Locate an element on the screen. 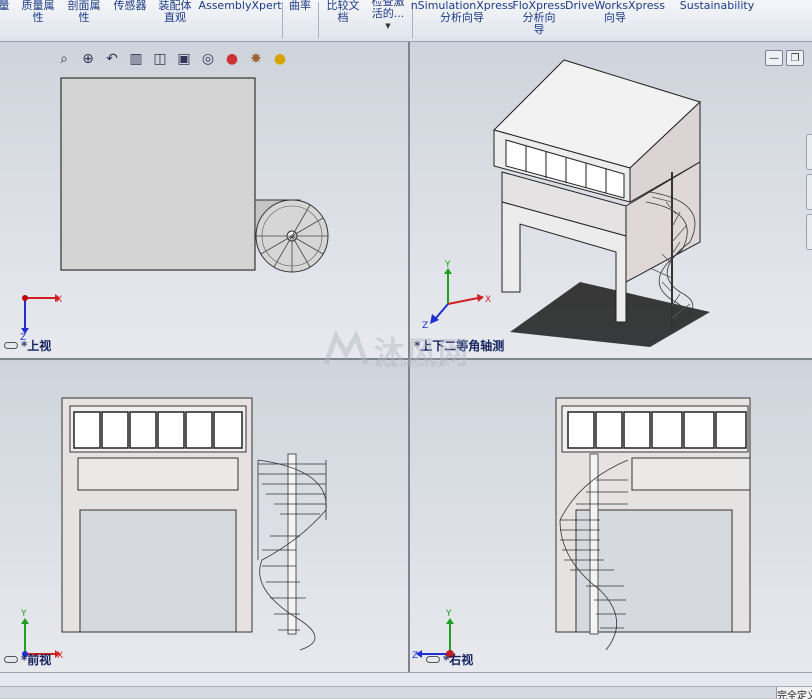 The width and height of the screenshot is (812, 699). ribbon-label: 比较文 档 is located at coordinates (343, 12).